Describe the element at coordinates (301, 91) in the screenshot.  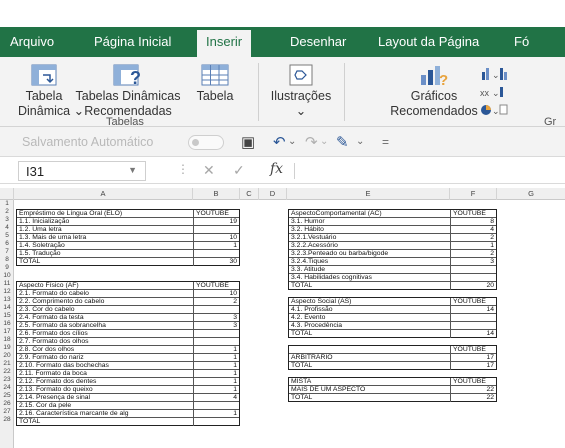
I see `illustrations-button: Ilustrações ⌄` at that location.